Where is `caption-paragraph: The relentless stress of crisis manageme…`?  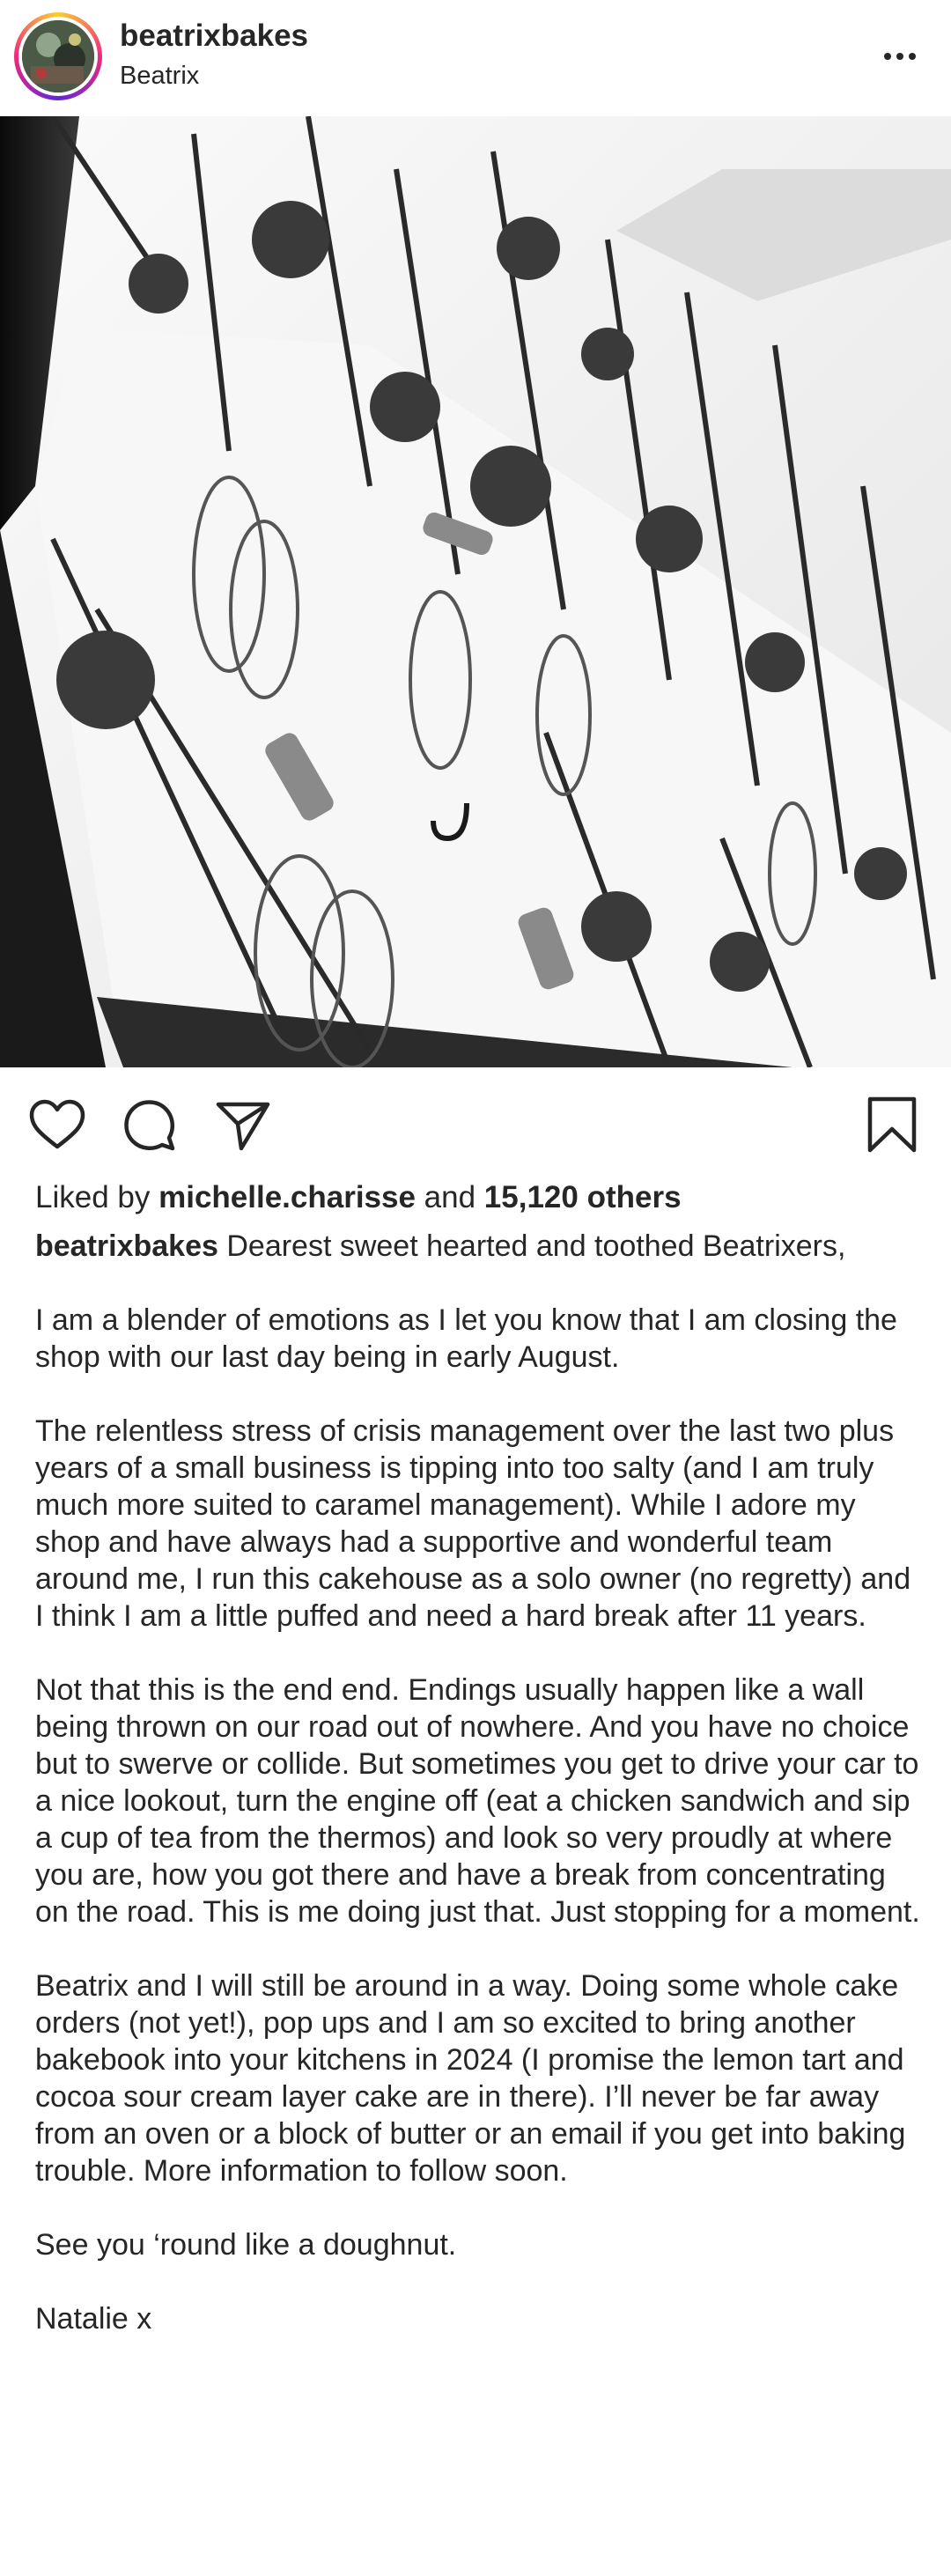
caption-paragraph: The relentless stress of crisis manageme… is located at coordinates (473, 1523).